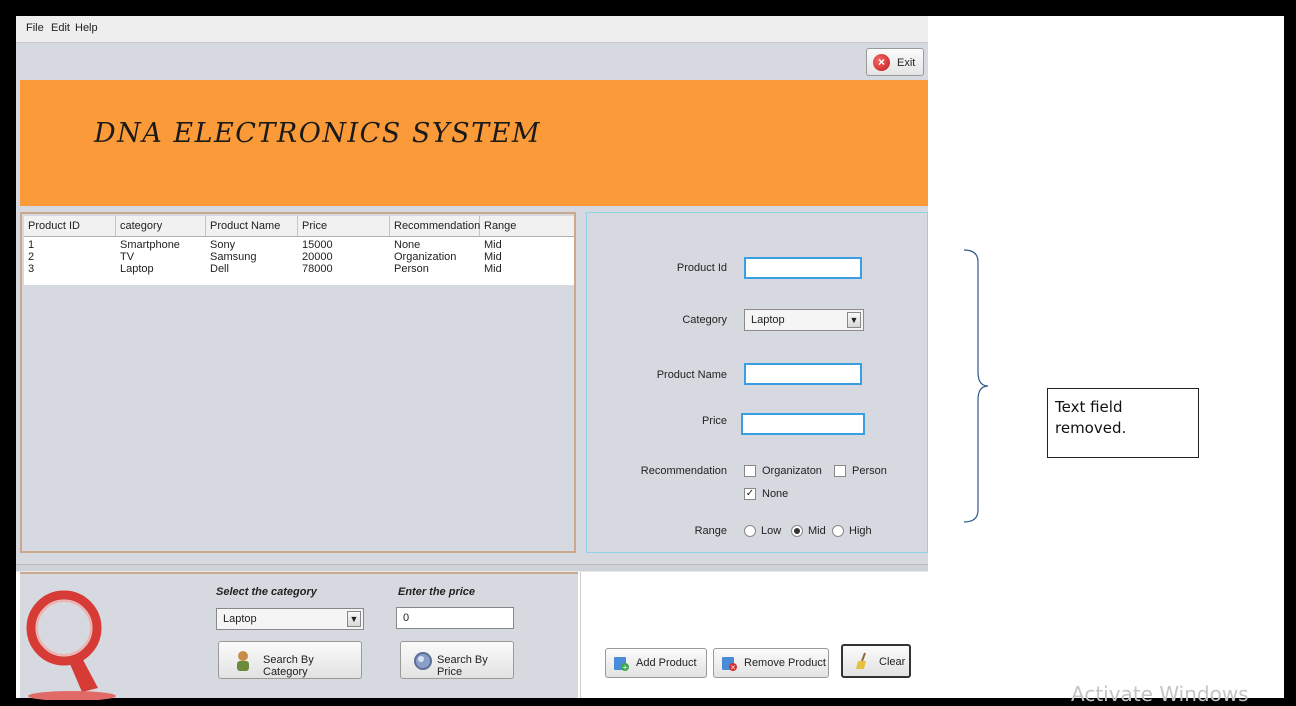  I want to click on remove-product-icon: ×, so click(729, 664).